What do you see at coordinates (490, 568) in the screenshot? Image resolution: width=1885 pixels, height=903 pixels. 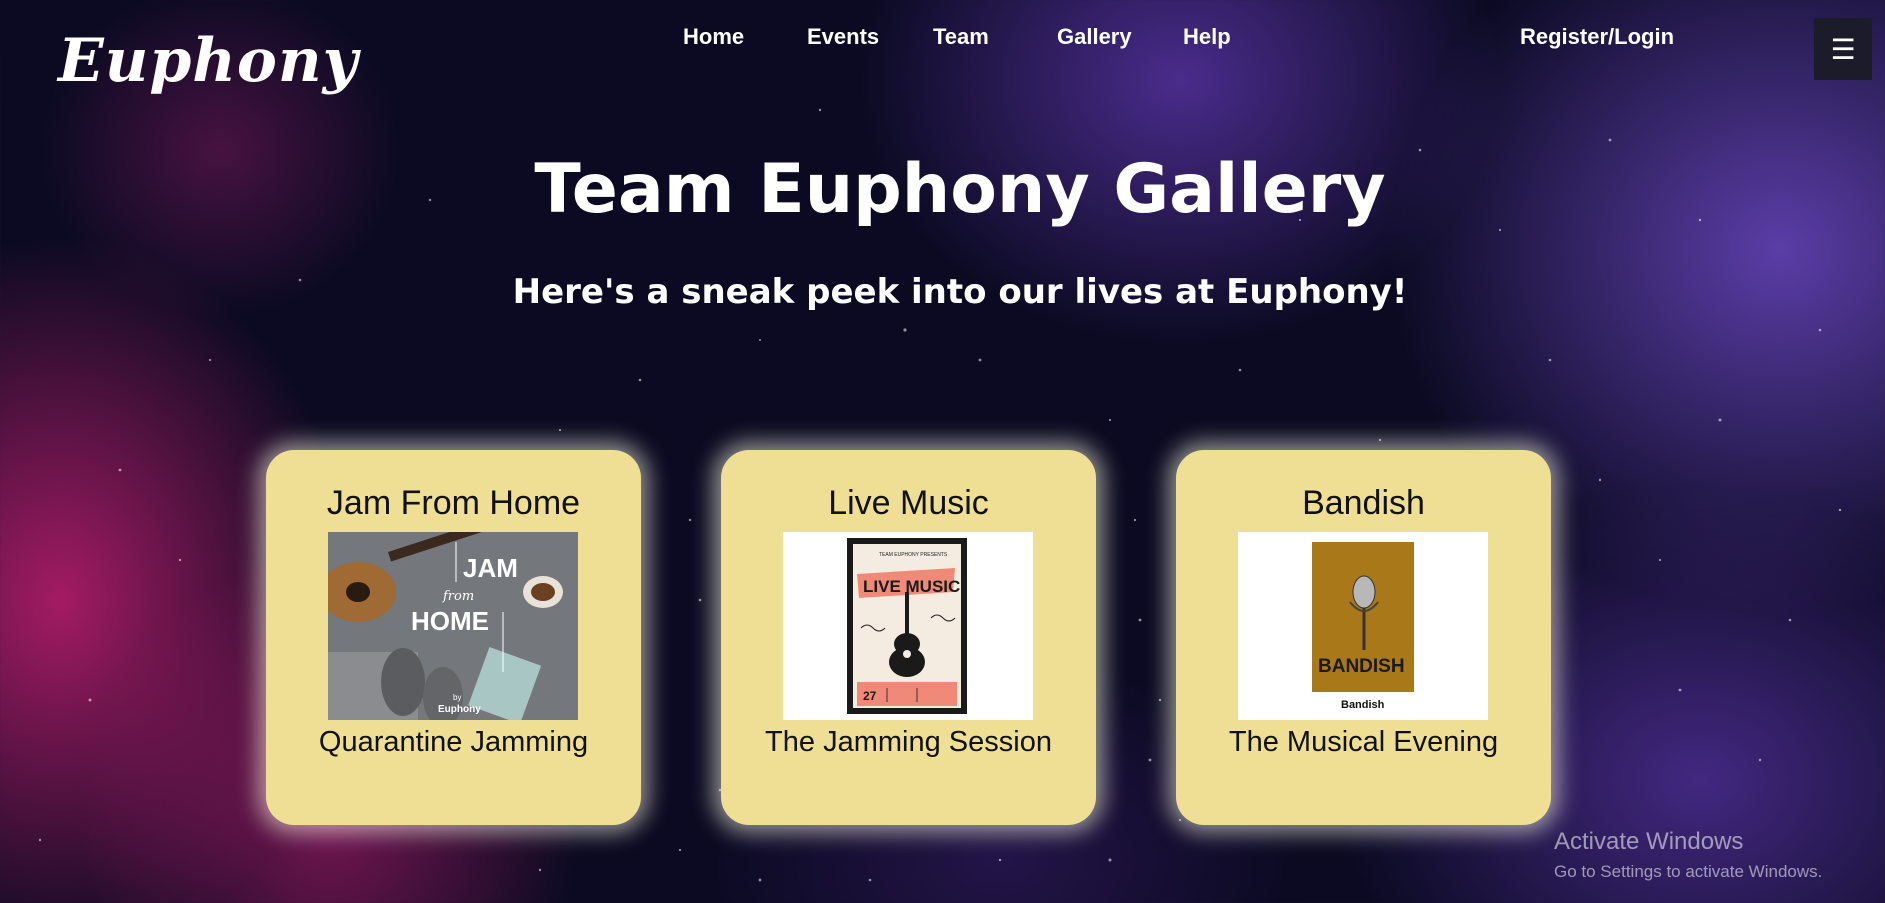 I see `poster-text: JAM` at bounding box center [490, 568].